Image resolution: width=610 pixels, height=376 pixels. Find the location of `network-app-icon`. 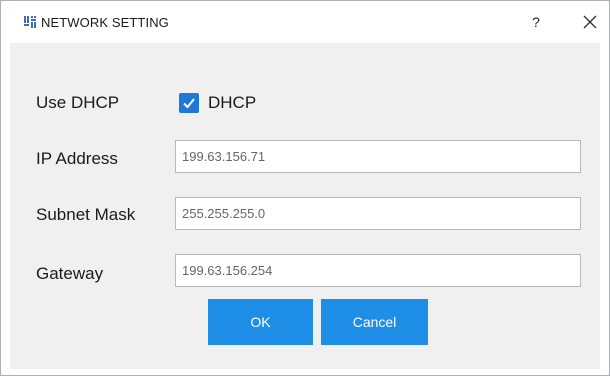

network-app-icon is located at coordinates (30, 21).